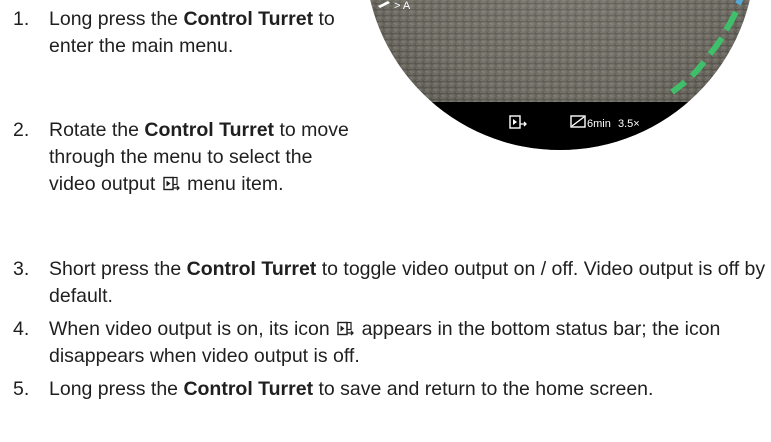  What do you see at coordinates (402, 6) in the screenshot?
I see `mode-indicator-text: > A` at bounding box center [402, 6].